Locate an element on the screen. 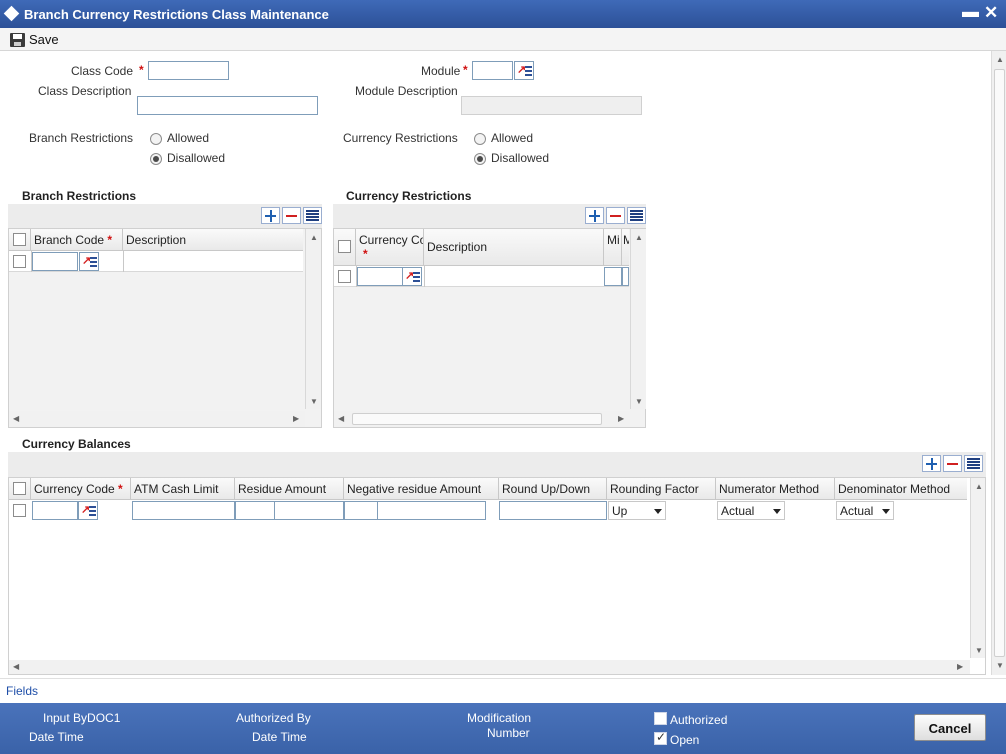 This screenshot has height=754, width=1006. open-checkbox is located at coordinates (660, 737).